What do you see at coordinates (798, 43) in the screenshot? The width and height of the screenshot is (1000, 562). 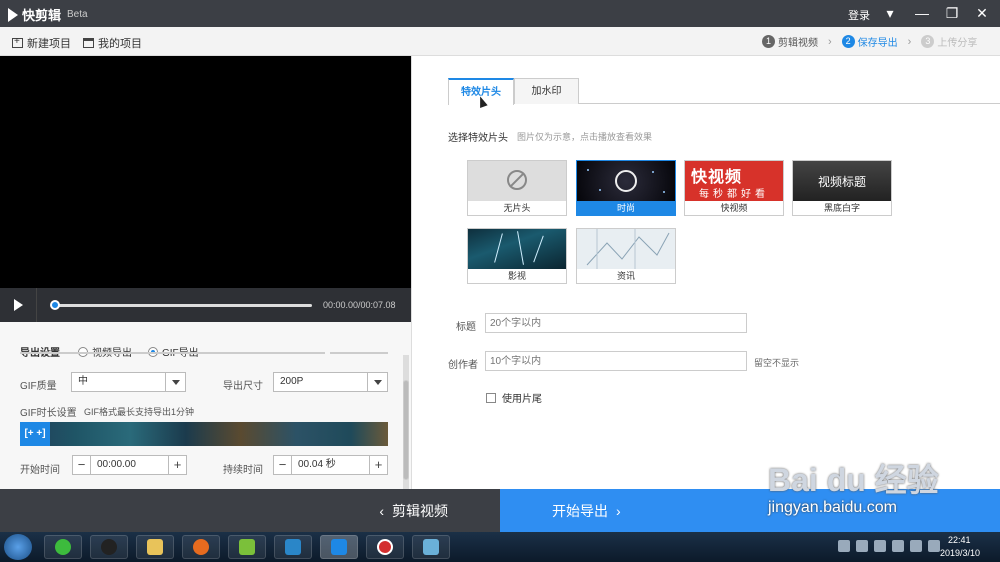 I see `step-label: 剪辑视频` at bounding box center [798, 43].